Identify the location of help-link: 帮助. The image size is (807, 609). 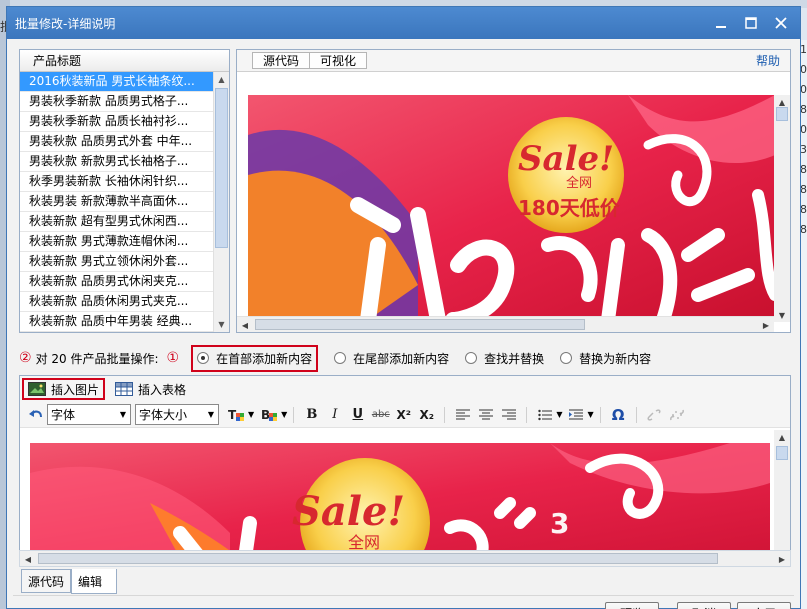
(768, 60).